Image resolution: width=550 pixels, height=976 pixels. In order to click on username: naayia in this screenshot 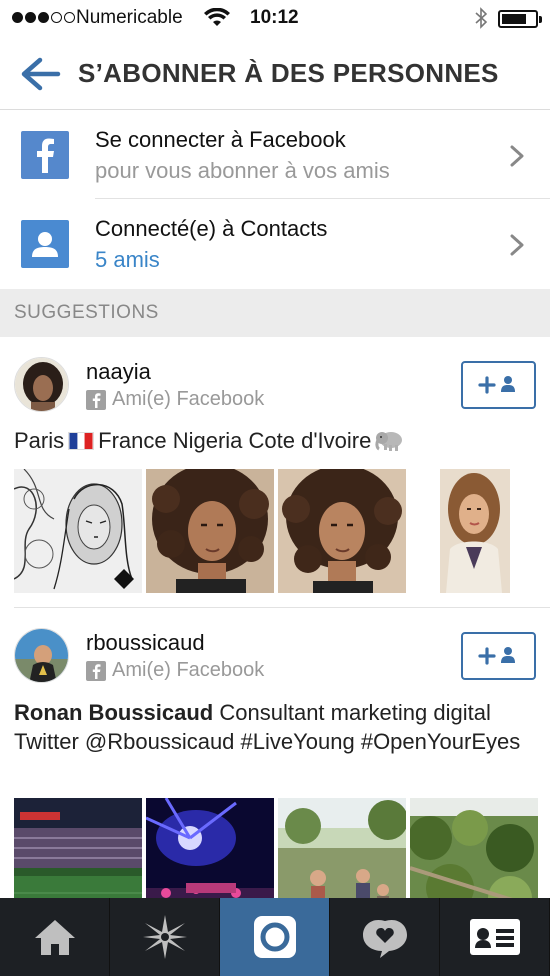, I will do `click(118, 372)`.